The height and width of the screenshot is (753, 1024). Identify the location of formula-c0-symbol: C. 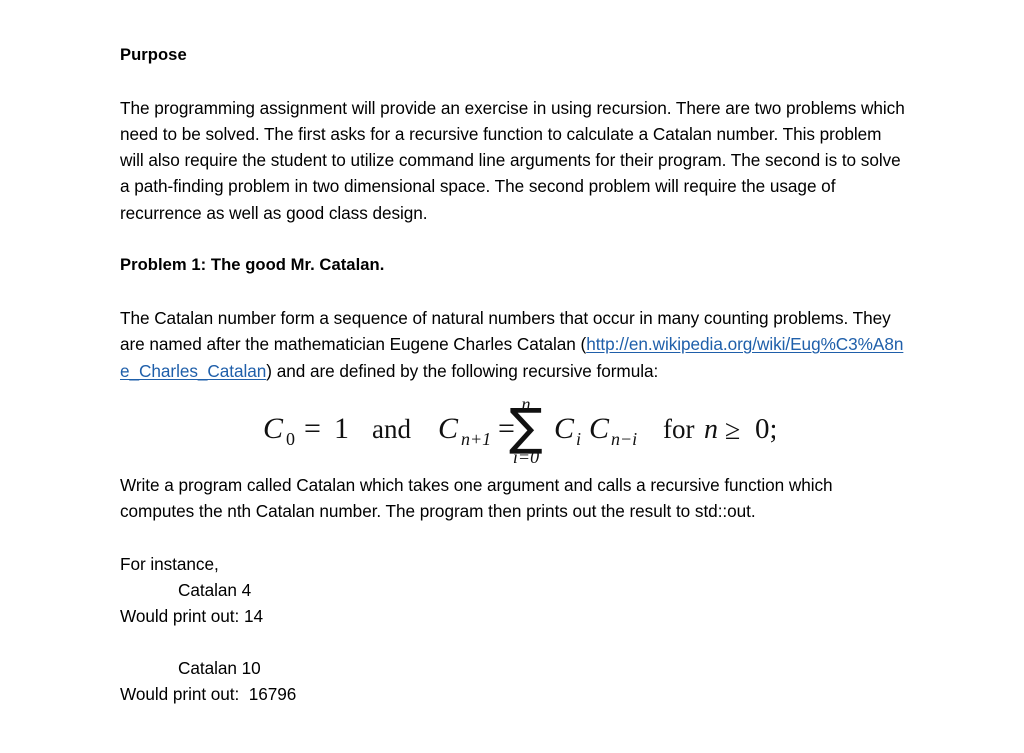
(273, 428).